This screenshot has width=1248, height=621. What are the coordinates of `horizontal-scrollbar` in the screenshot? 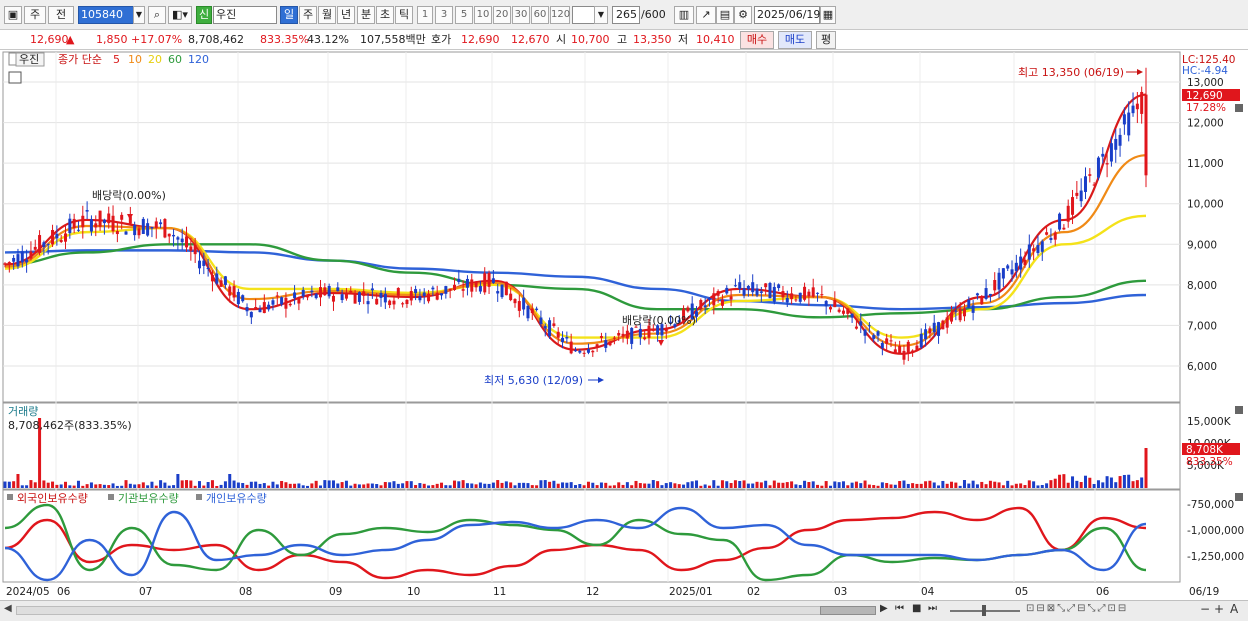 It's located at (446, 610).